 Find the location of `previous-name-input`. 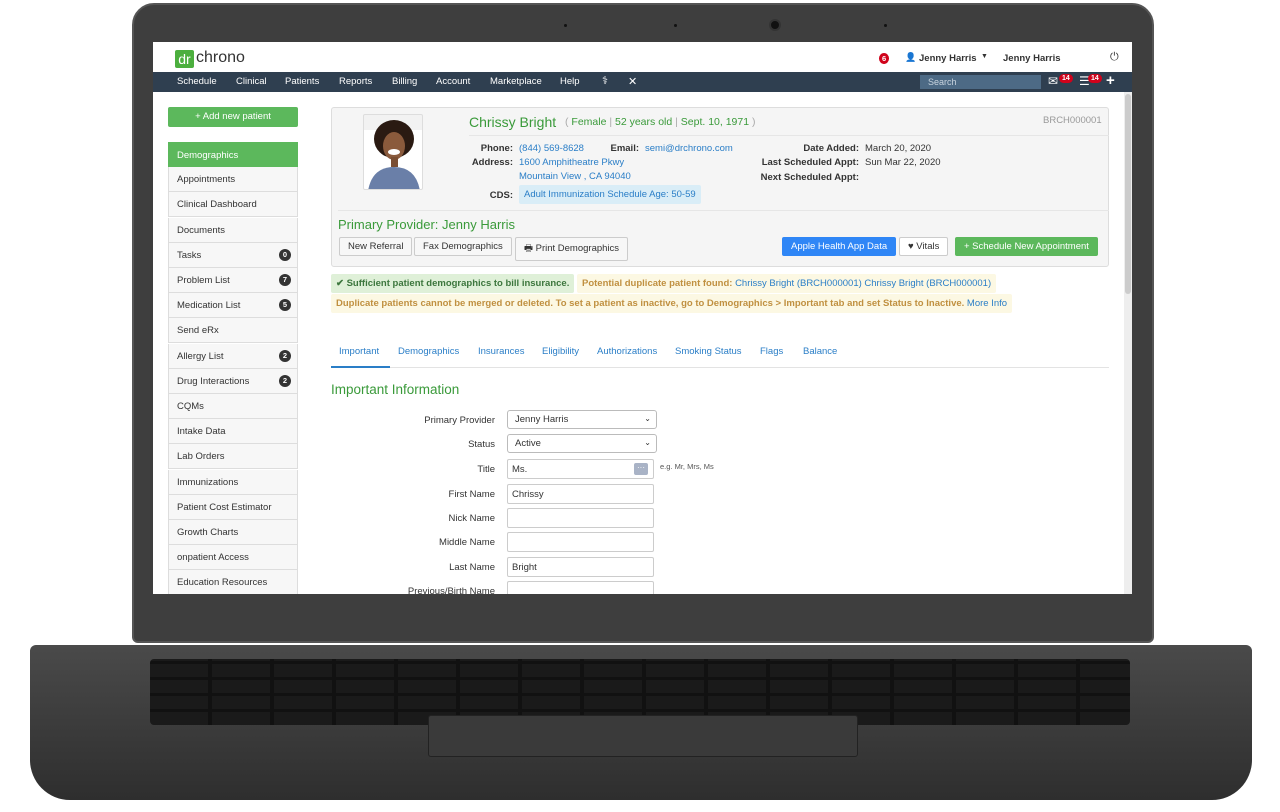

previous-name-input is located at coordinates (580, 587).